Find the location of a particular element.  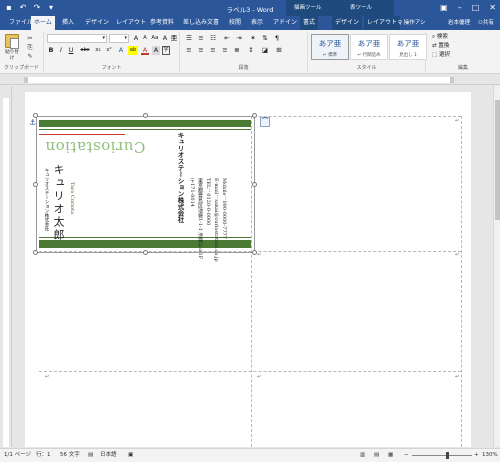

user-name: 岩本優理 is located at coordinates (459, 23).